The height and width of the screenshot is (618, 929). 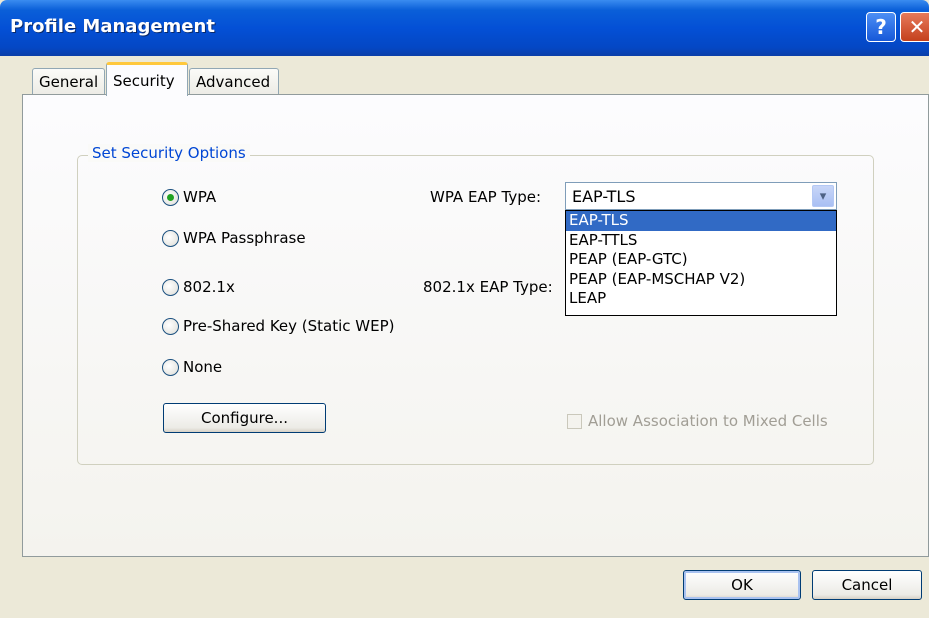 I want to click on dropdown-option-eap-ttls: EAP-TTLS, so click(x=701, y=241).